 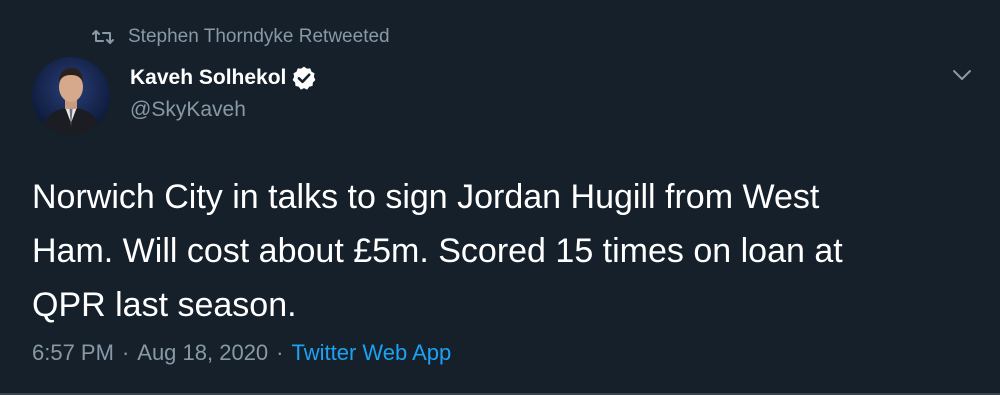 What do you see at coordinates (259, 36) in the screenshot?
I see `retweet-label: Stephen Thorndyke Retweeted` at bounding box center [259, 36].